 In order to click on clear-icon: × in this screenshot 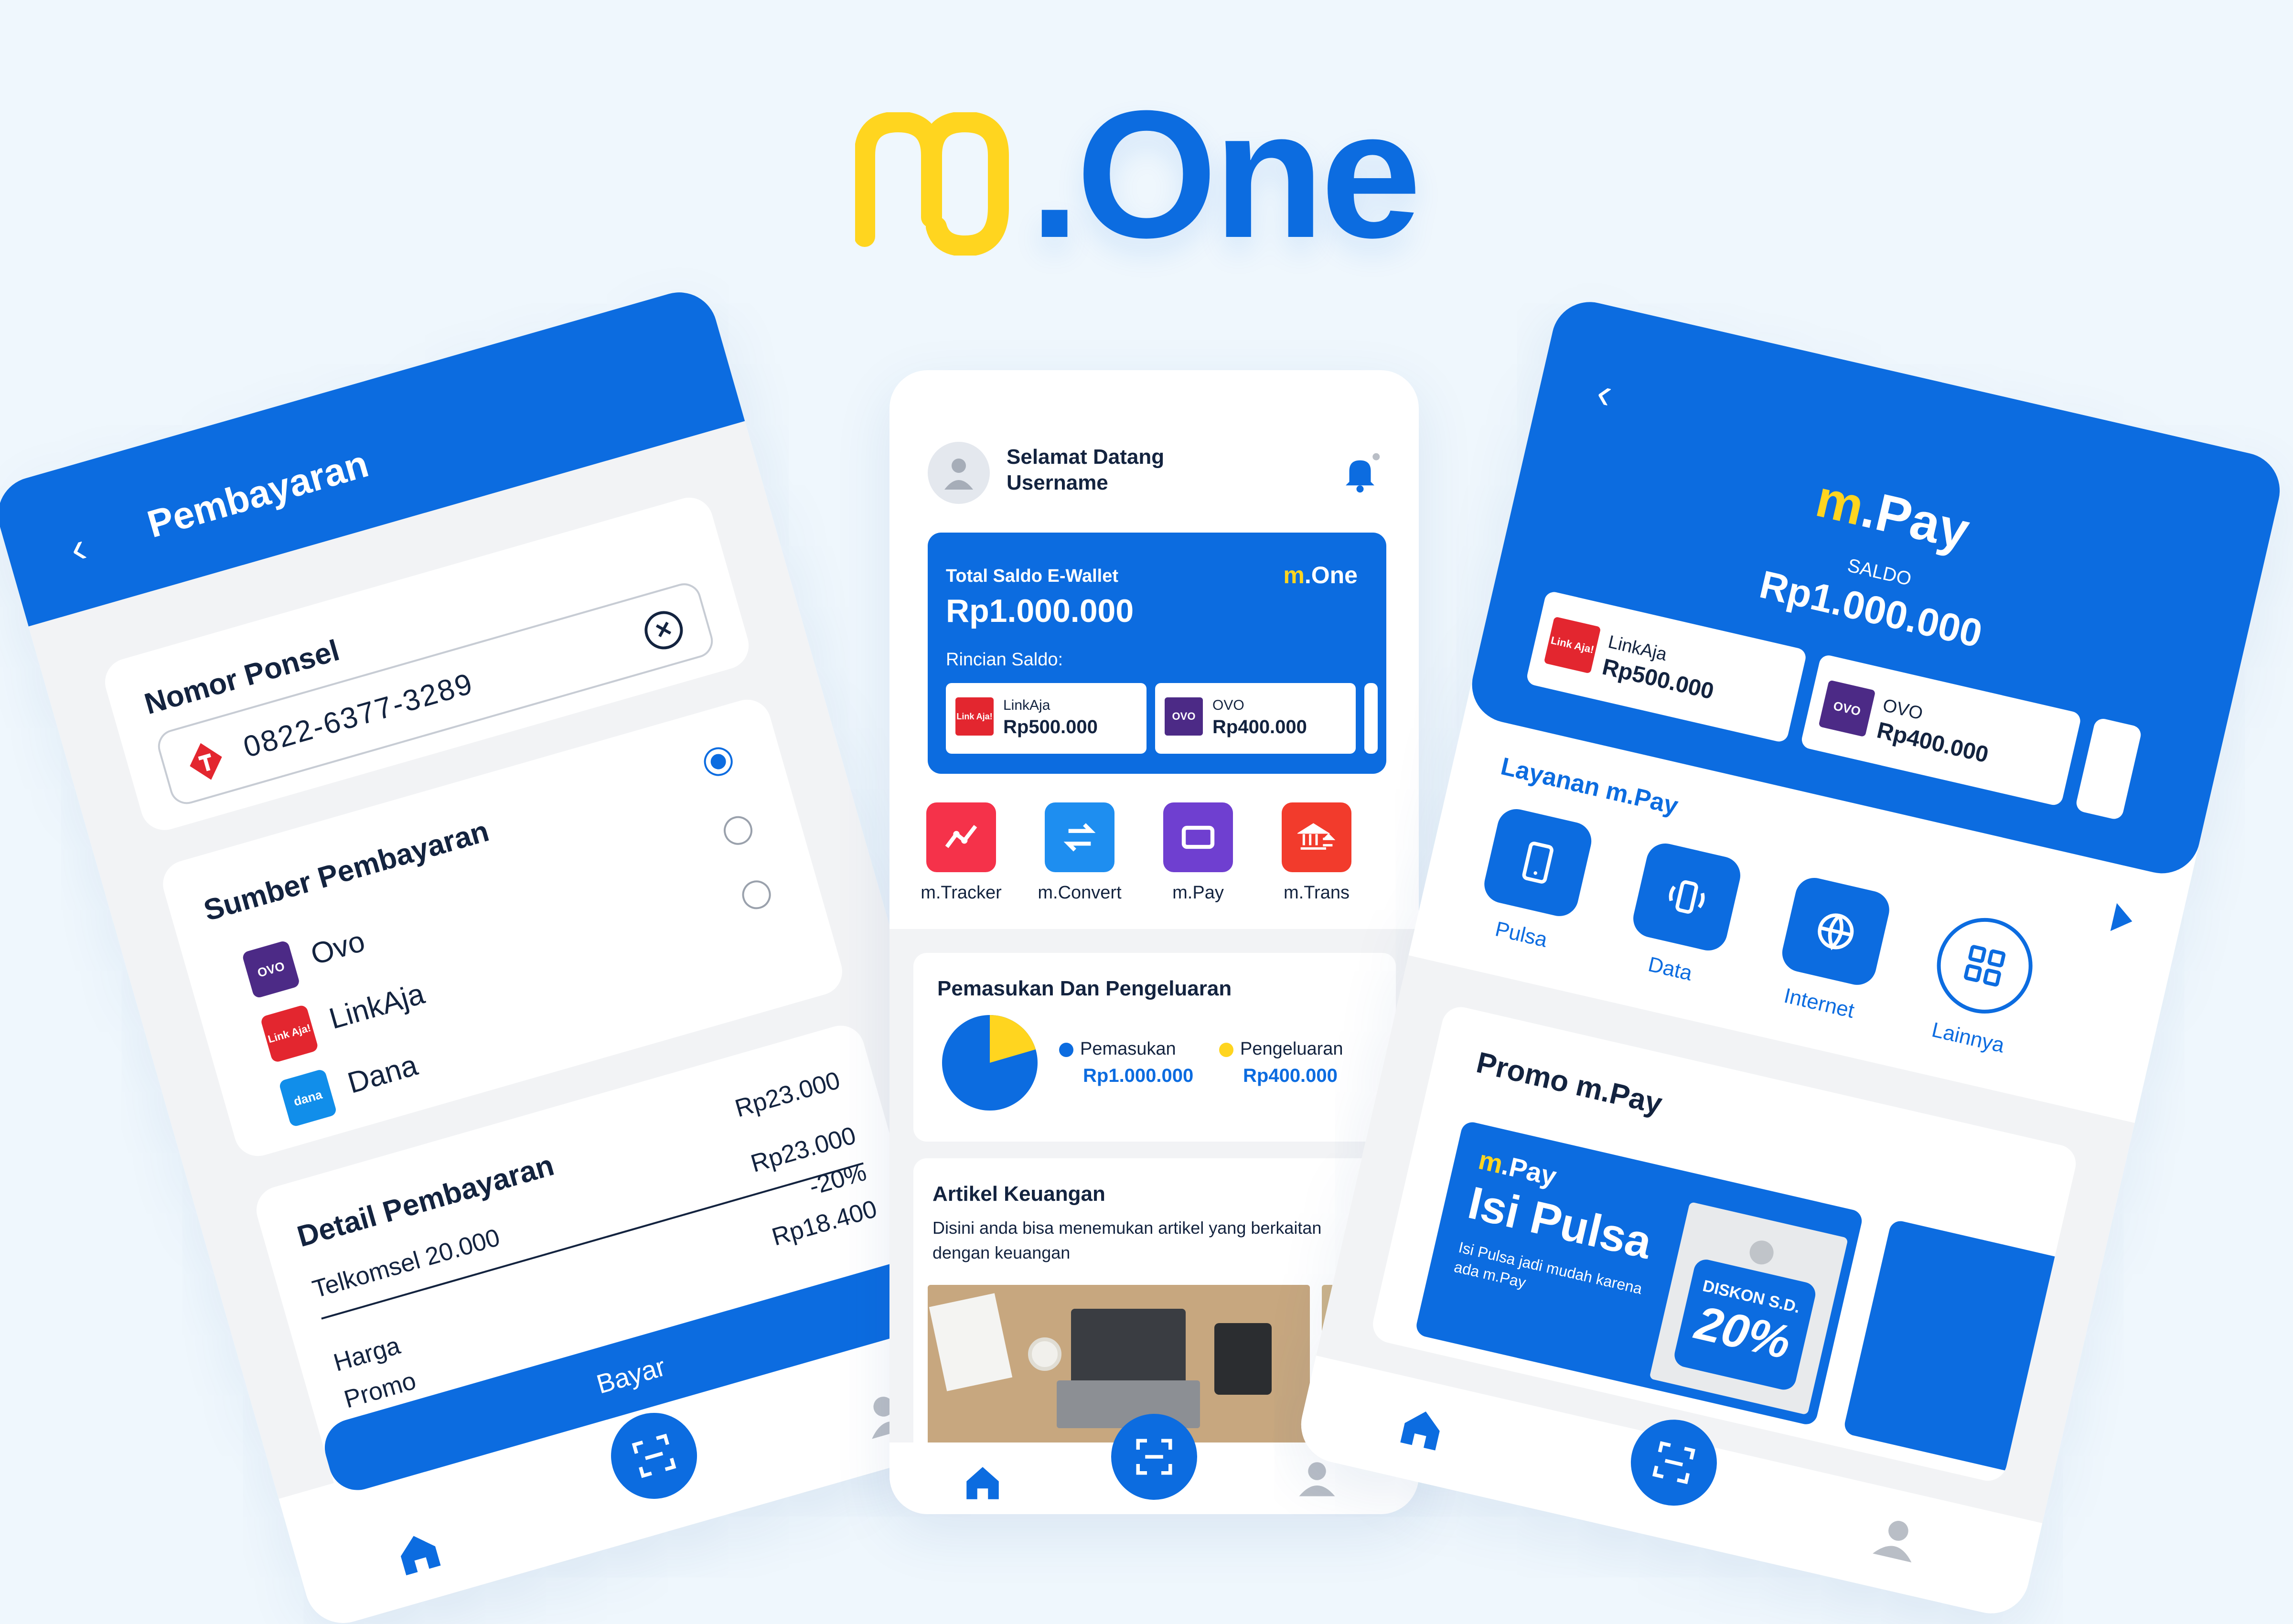, I will do `click(663, 630)`.